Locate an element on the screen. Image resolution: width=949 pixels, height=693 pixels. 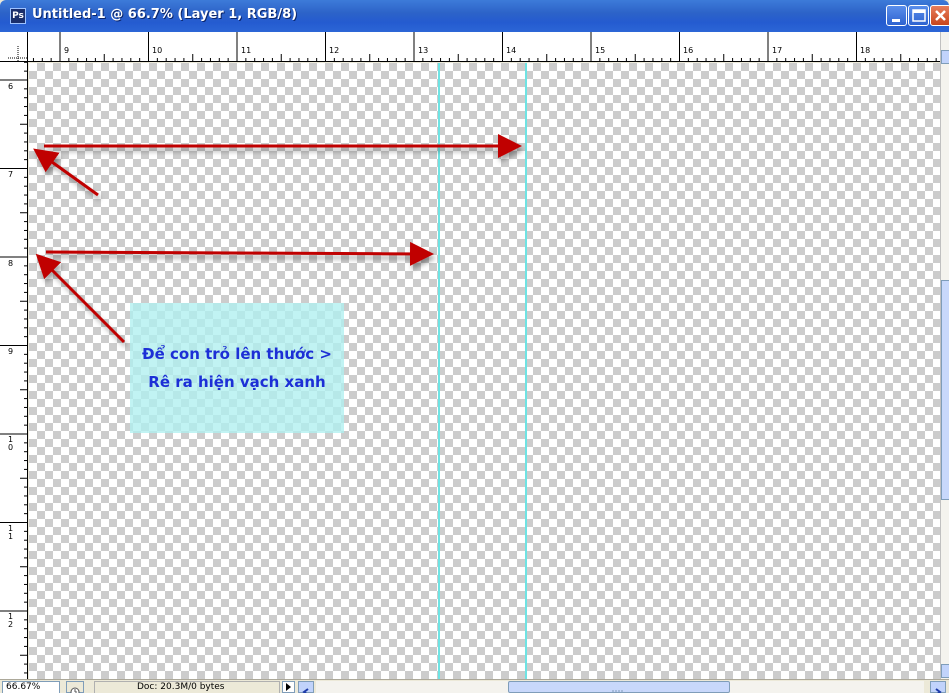
close-icon is located at coordinates (940, 15).